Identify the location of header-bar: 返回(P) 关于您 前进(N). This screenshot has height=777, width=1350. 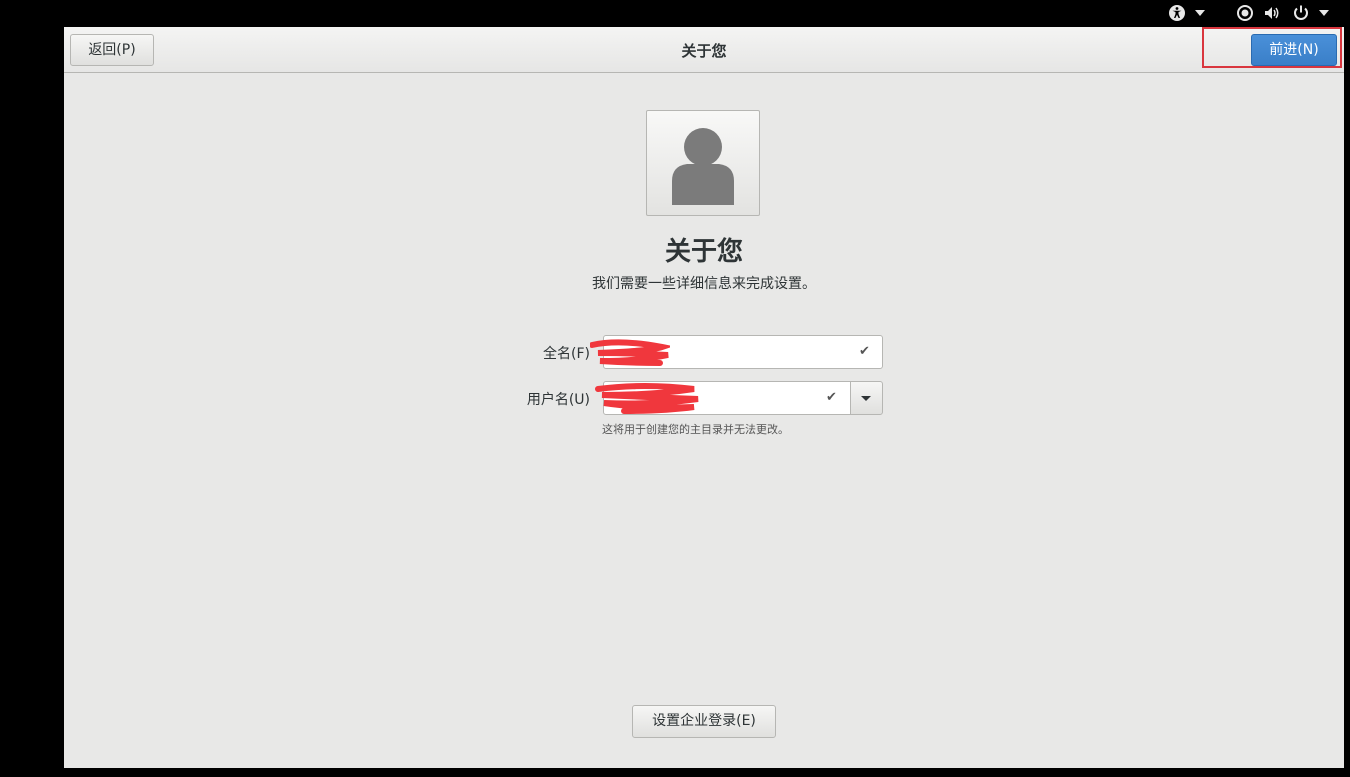
(704, 50).